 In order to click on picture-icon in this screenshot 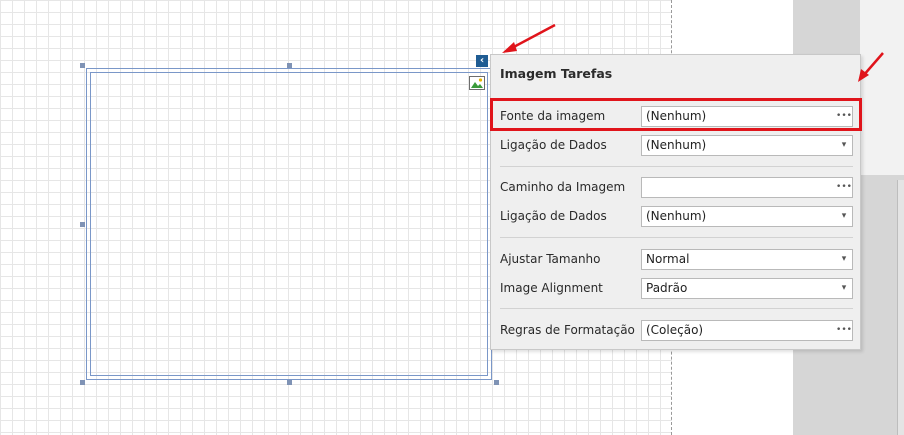, I will do `click(477, 83)`.